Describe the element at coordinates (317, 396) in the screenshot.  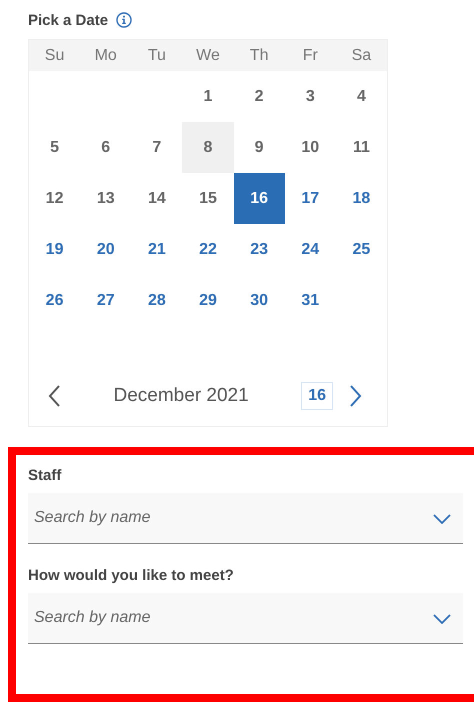
I see `today-button: 16` at that location.